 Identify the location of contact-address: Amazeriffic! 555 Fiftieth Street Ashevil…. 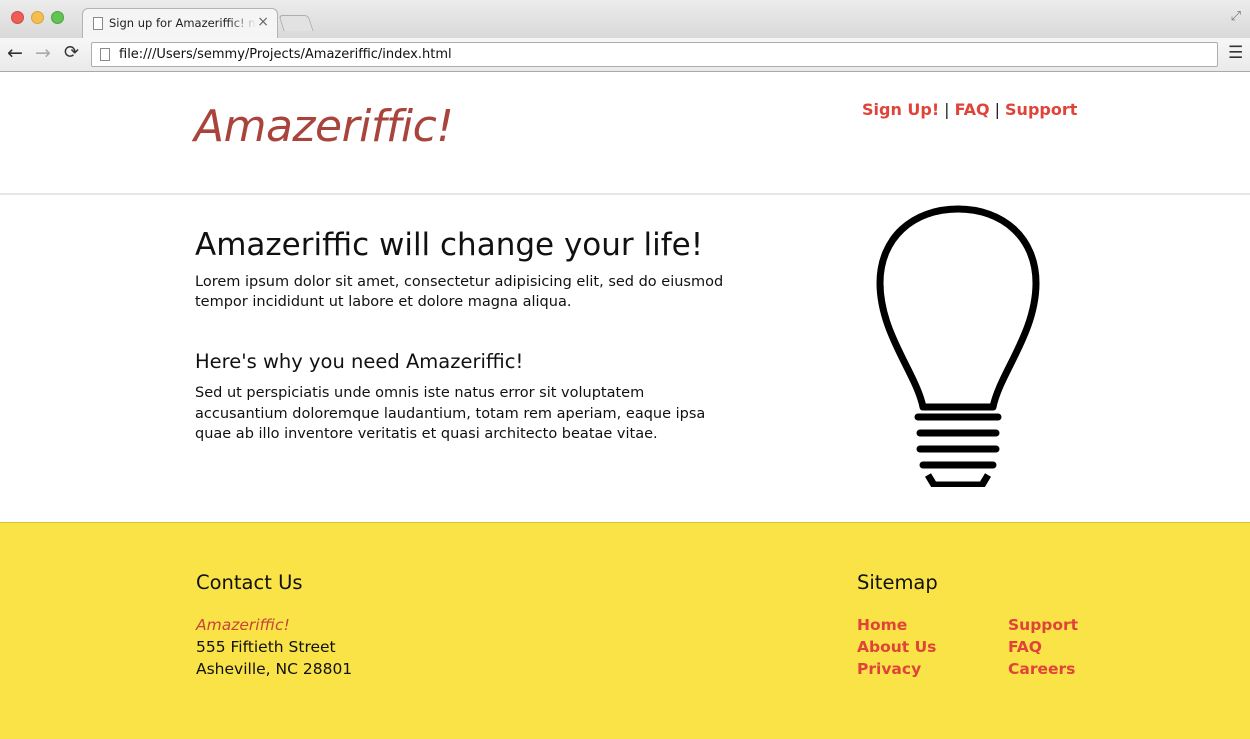
(274, 647).